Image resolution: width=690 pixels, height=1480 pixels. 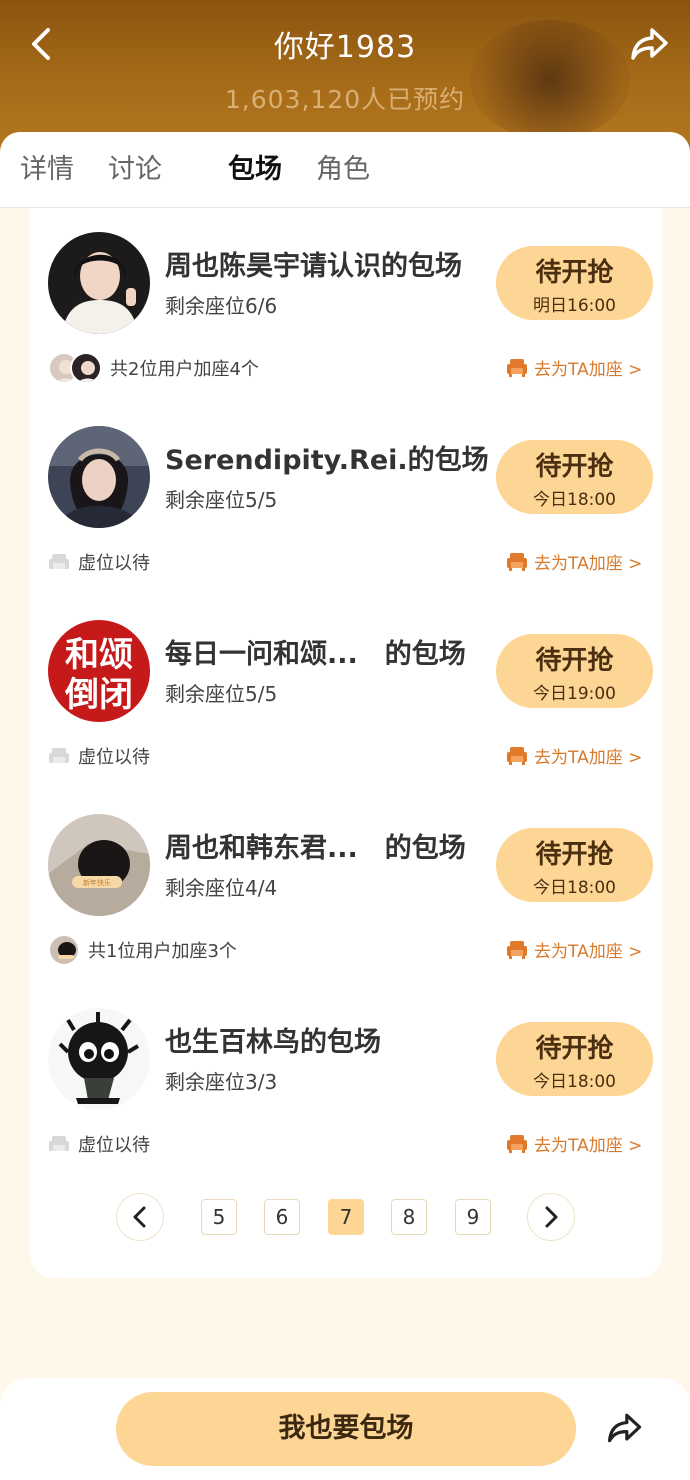 What do you see at coordinates (315, 654) in the screenshot?
I see `screening-name: 每日一问和颂... 的包场` at bounding box center [315, 654].